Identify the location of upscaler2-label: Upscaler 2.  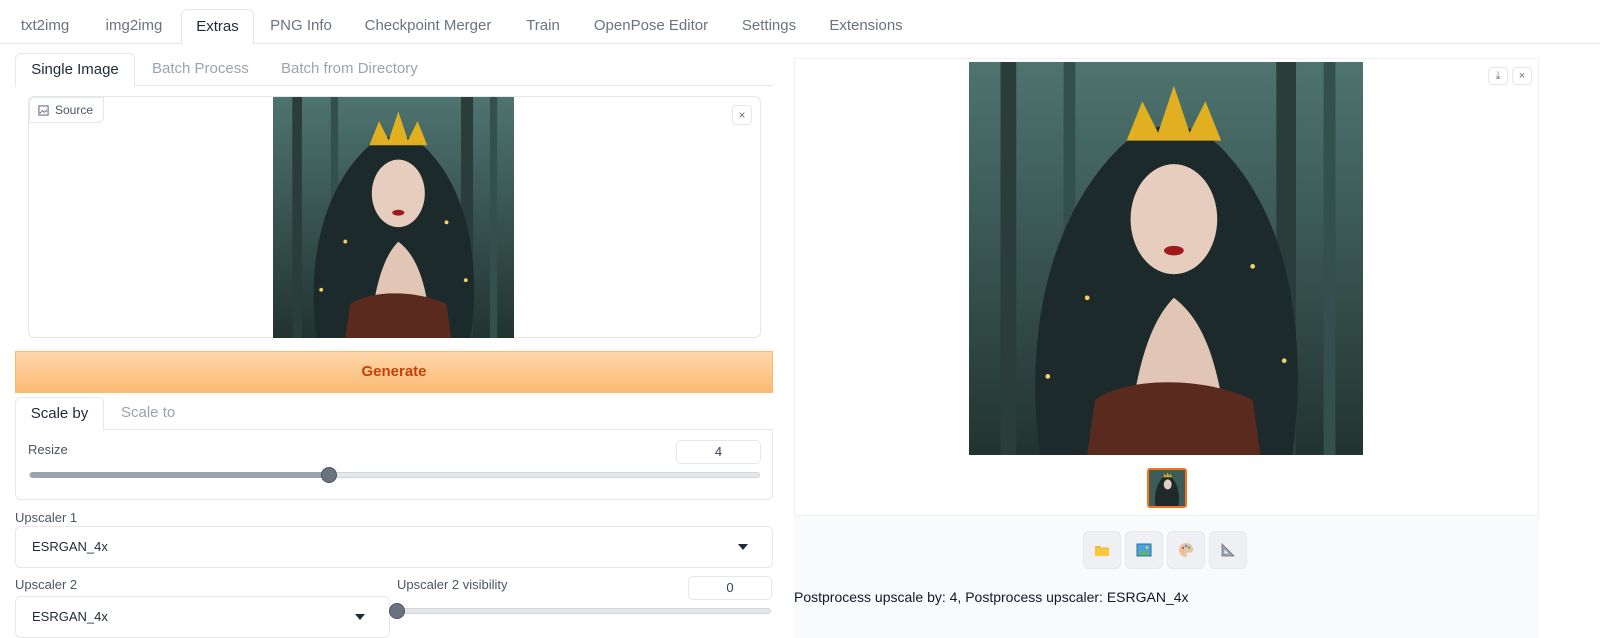
(46, 584).